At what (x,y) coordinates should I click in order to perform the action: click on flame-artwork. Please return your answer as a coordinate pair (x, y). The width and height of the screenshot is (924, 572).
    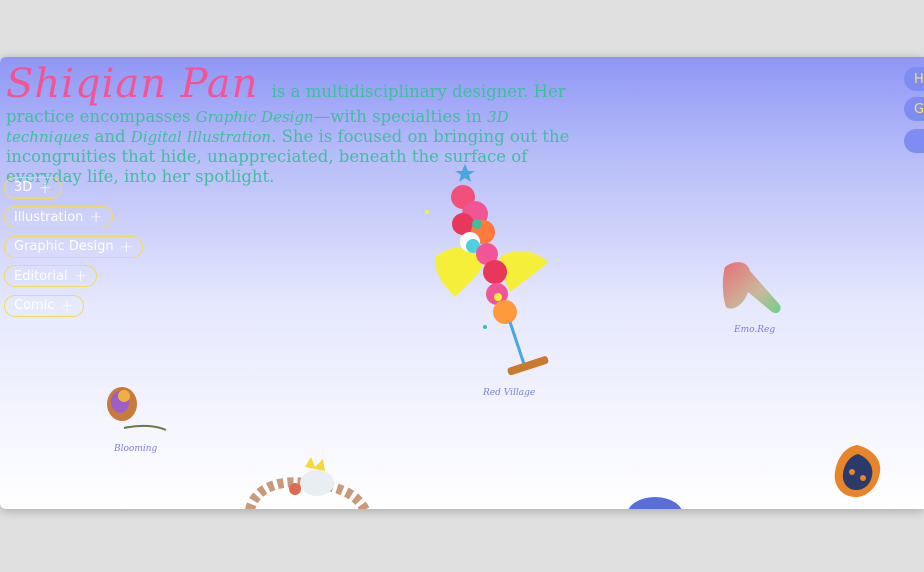
    Looking at the image, I should click on (857, 472).